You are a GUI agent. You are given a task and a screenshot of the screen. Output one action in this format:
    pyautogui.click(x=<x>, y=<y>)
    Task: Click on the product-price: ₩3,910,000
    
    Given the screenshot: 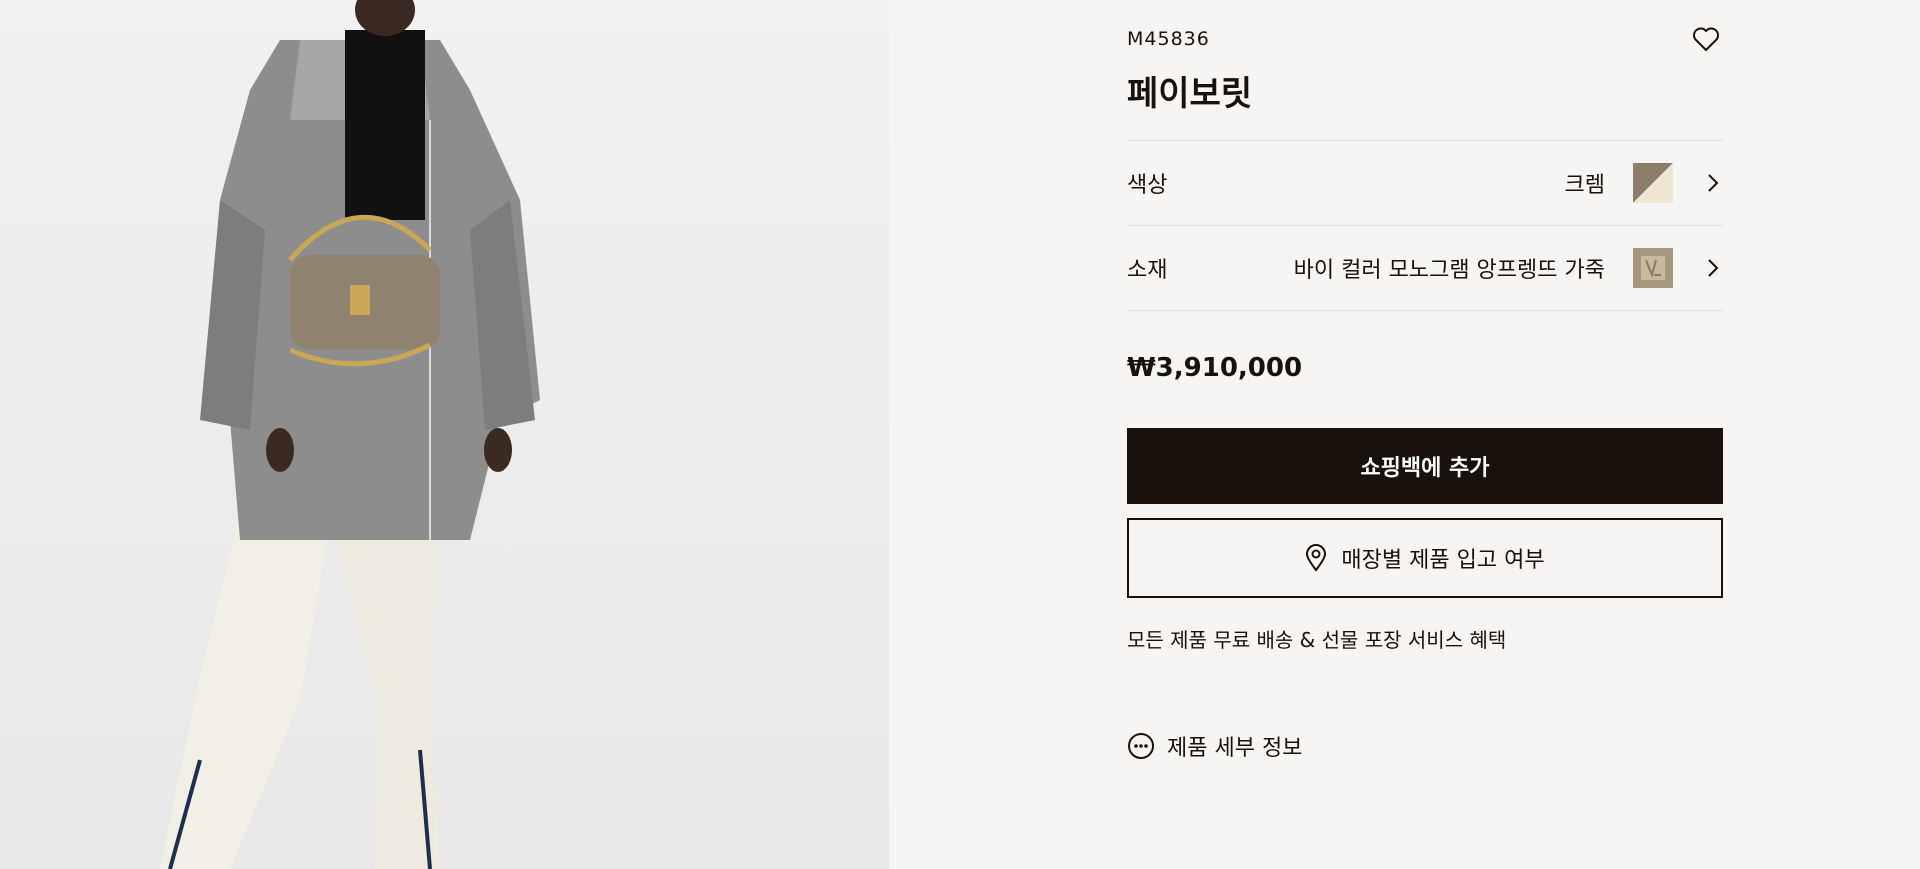 What is the action you would take?
    pyautogui.click(x=1215, y=368)
    